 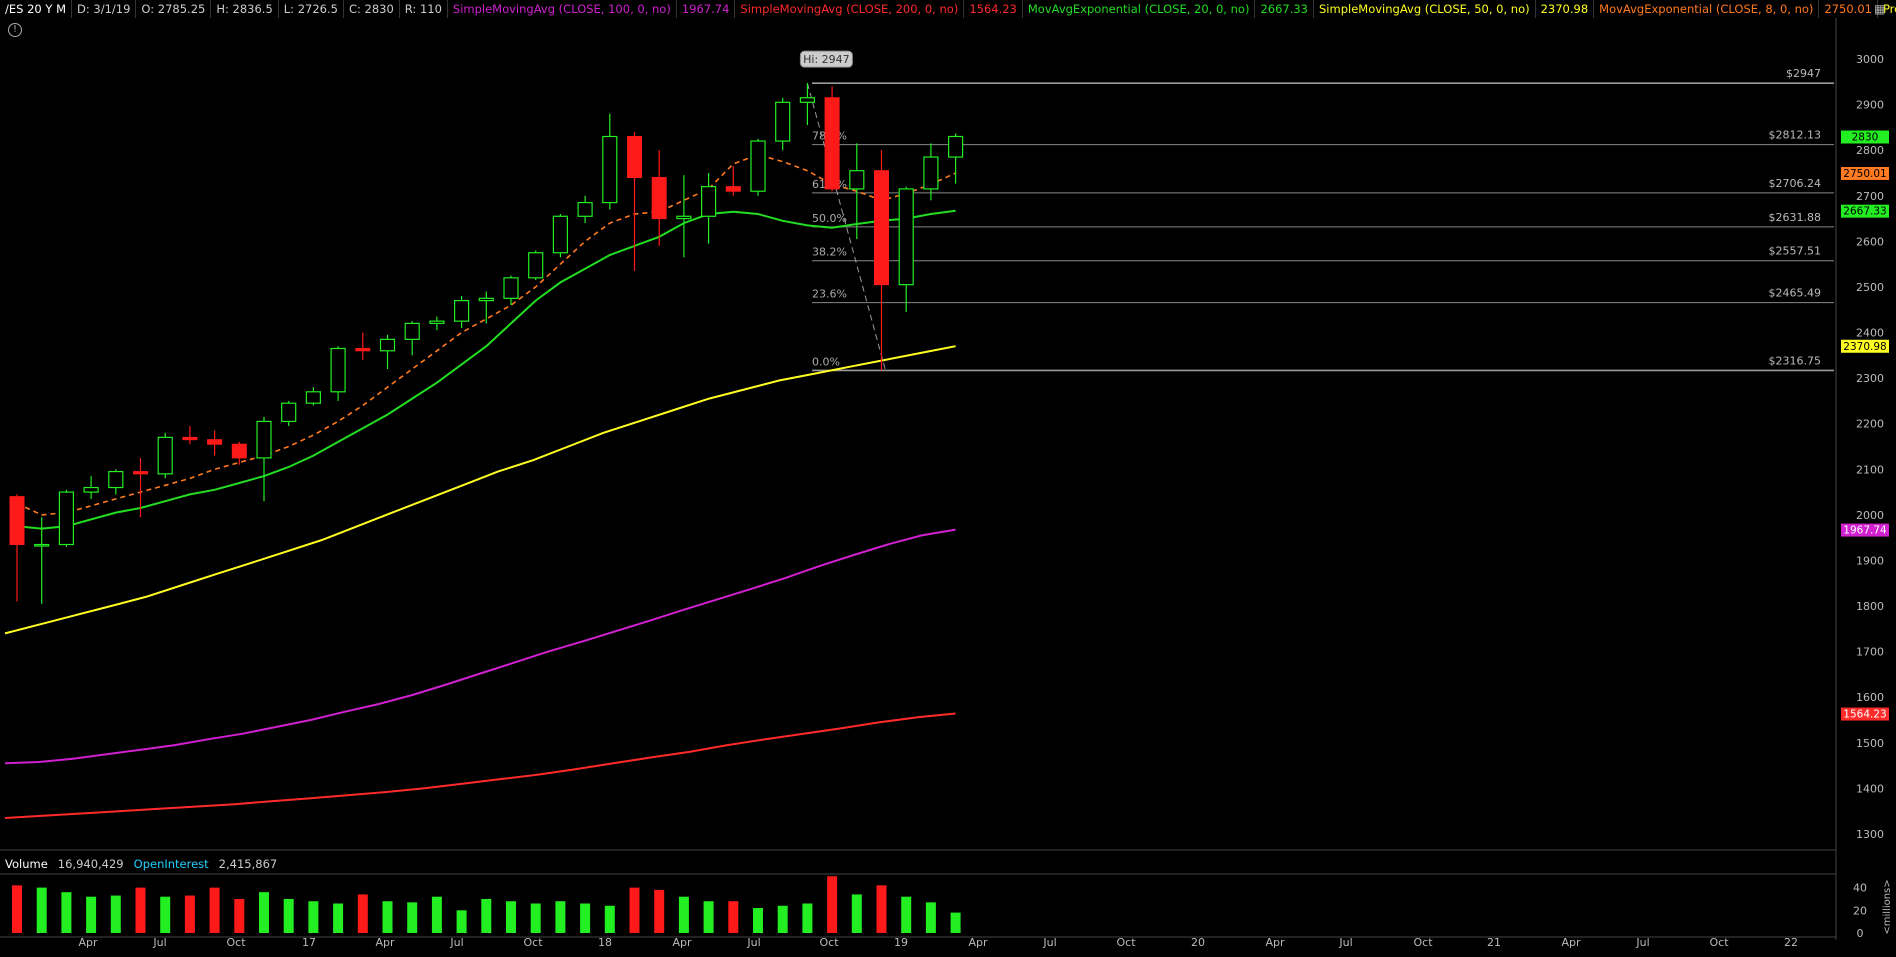 I want to click on fib-percent-label: 23.6%, so click(x=829, y=294).